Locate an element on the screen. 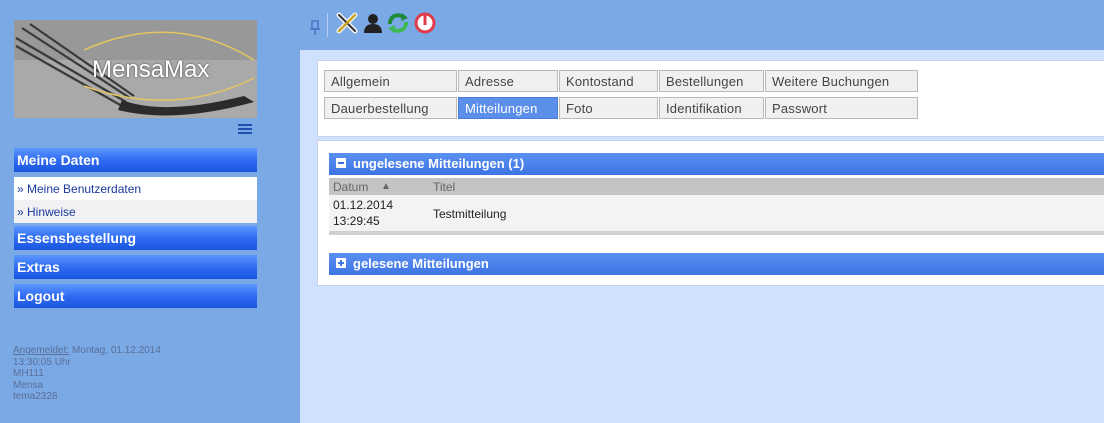 Image resolution: width=1104 pixels, height=423 pixels. nav-meine-daten: Meine Daten is located at coordinates (135, 160).